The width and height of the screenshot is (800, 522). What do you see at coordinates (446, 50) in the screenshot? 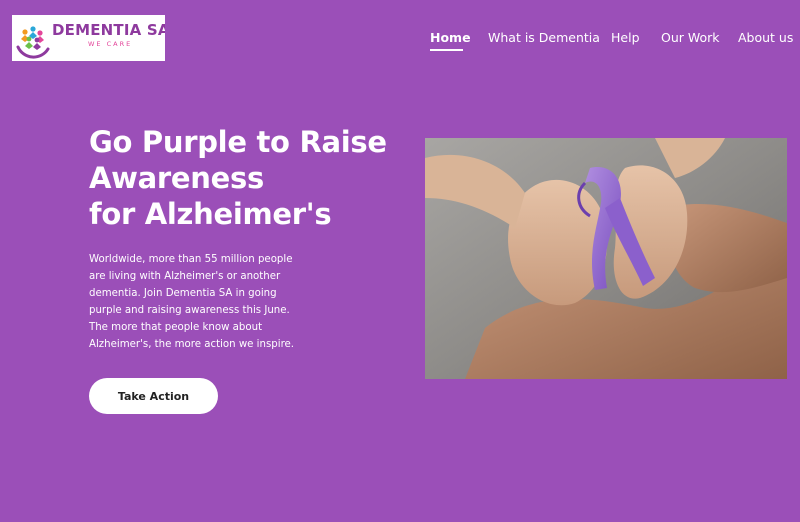
I see `nav-active-underline` at bounding box center [446, 50].